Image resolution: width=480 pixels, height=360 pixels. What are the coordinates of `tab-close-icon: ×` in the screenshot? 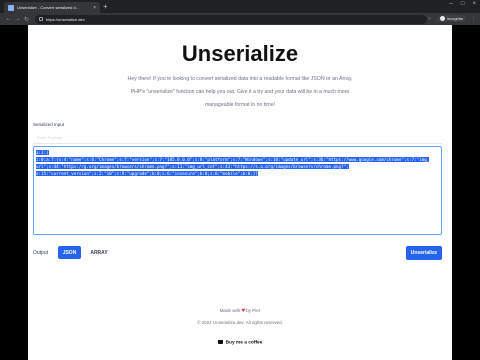 It's located at (94, 8).